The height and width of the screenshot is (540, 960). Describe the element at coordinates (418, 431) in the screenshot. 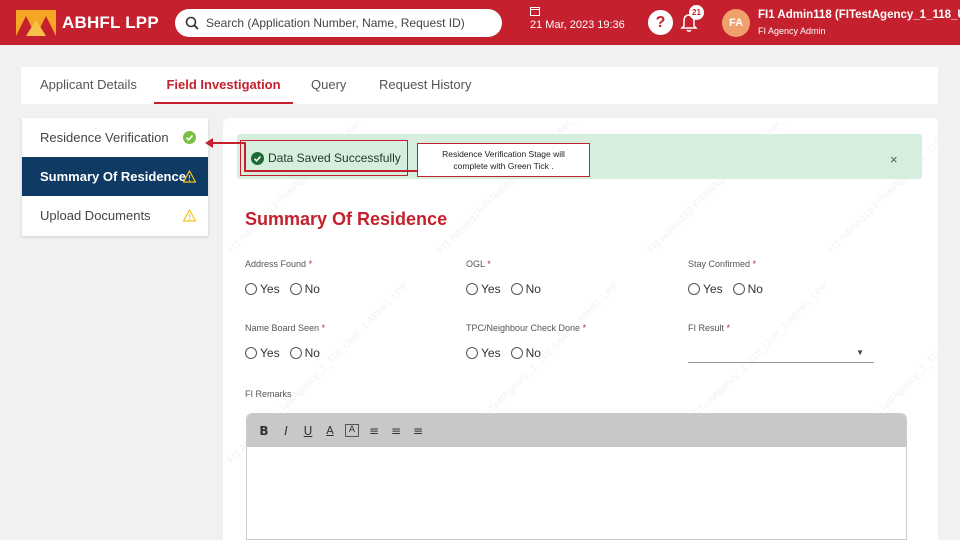

I see `align-icon: ≡` at that location.